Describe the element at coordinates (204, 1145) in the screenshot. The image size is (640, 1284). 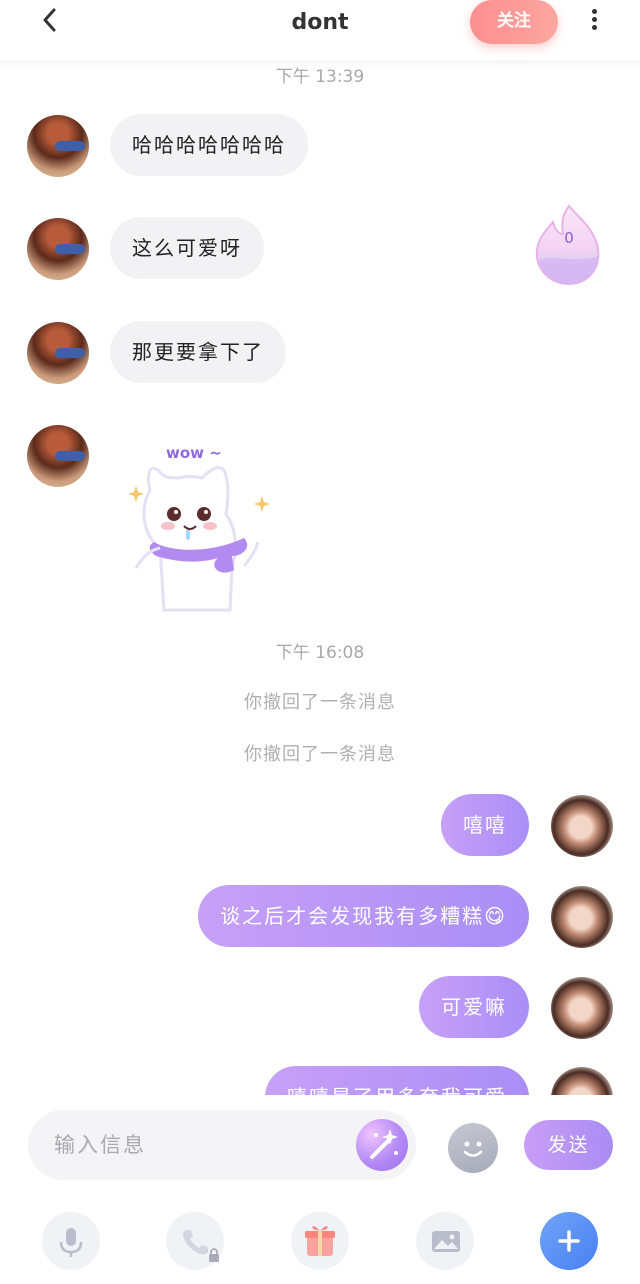
I see `message-input` at that location.